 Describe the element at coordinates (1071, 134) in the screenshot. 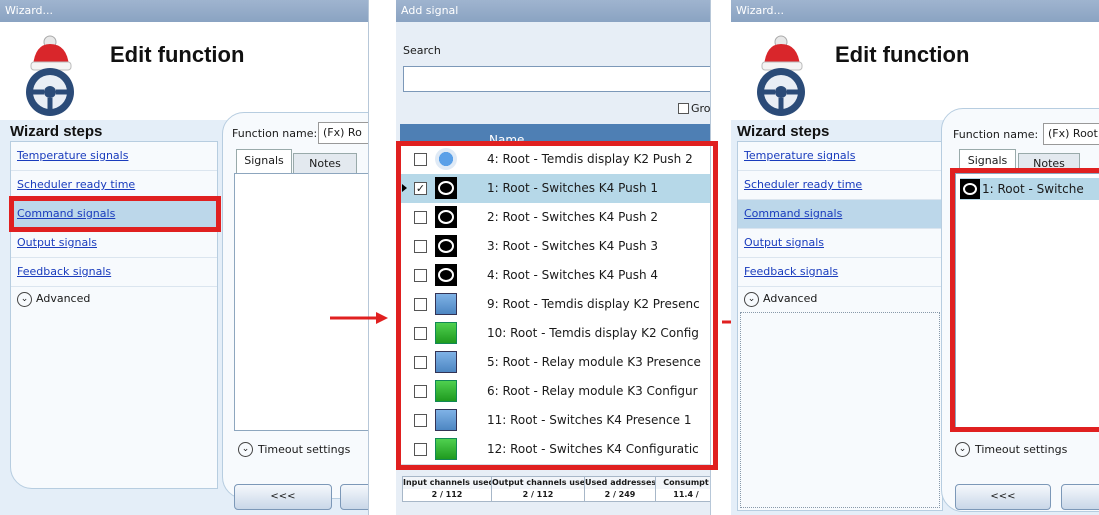

I see `function-name-input: (Fx) Root` at that location.